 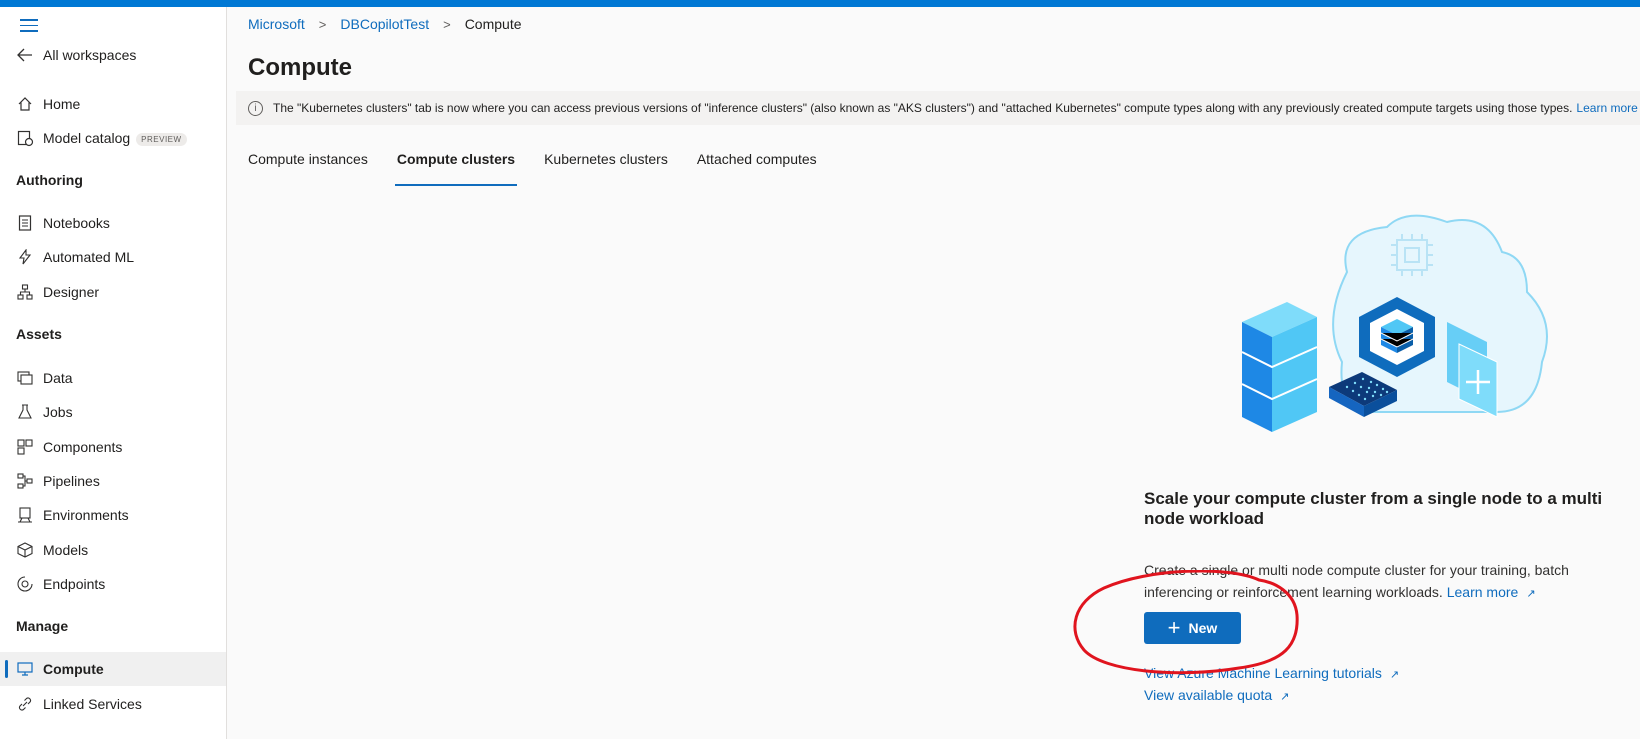 I want to click on notebook-icon, so click(x=25, y=223).